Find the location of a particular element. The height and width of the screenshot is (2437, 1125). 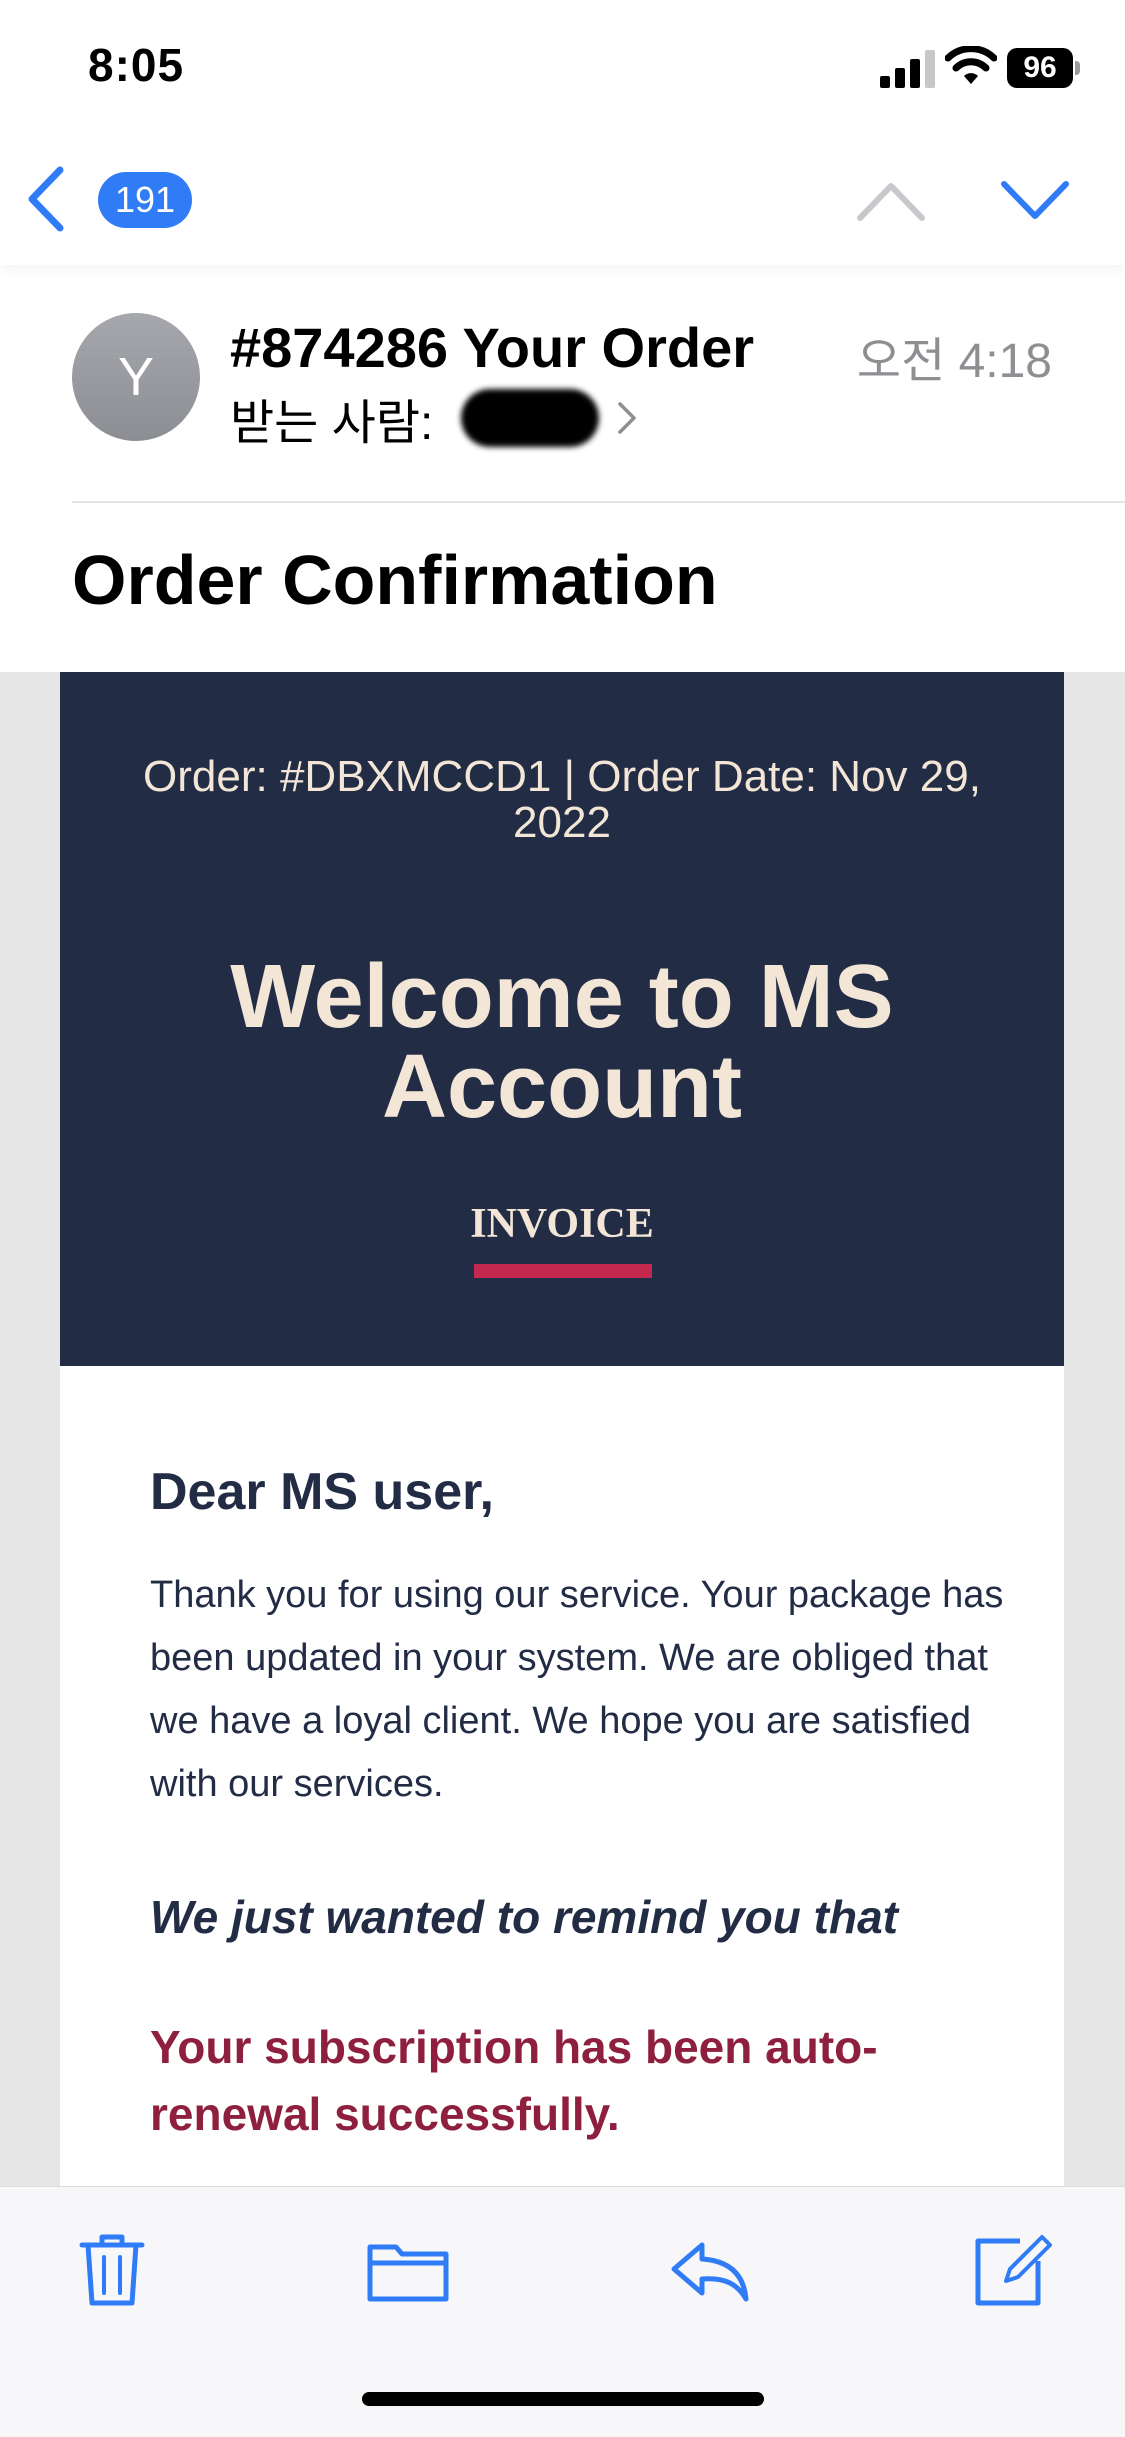

chevron-down-icon is located at coordinates (1035, 200).